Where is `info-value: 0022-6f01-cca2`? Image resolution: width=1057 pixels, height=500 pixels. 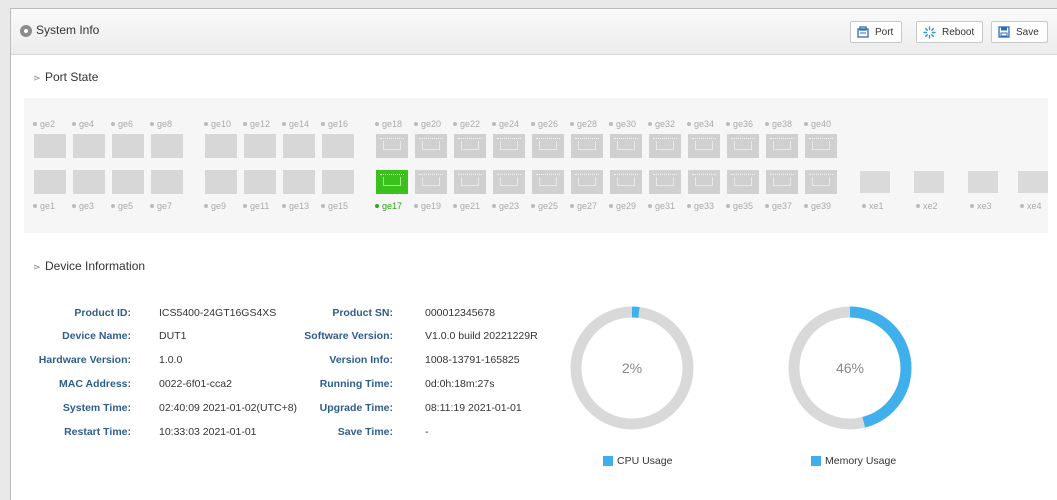 info-value: 0022-6f01-cca2 is located at coordinates (195, 384).